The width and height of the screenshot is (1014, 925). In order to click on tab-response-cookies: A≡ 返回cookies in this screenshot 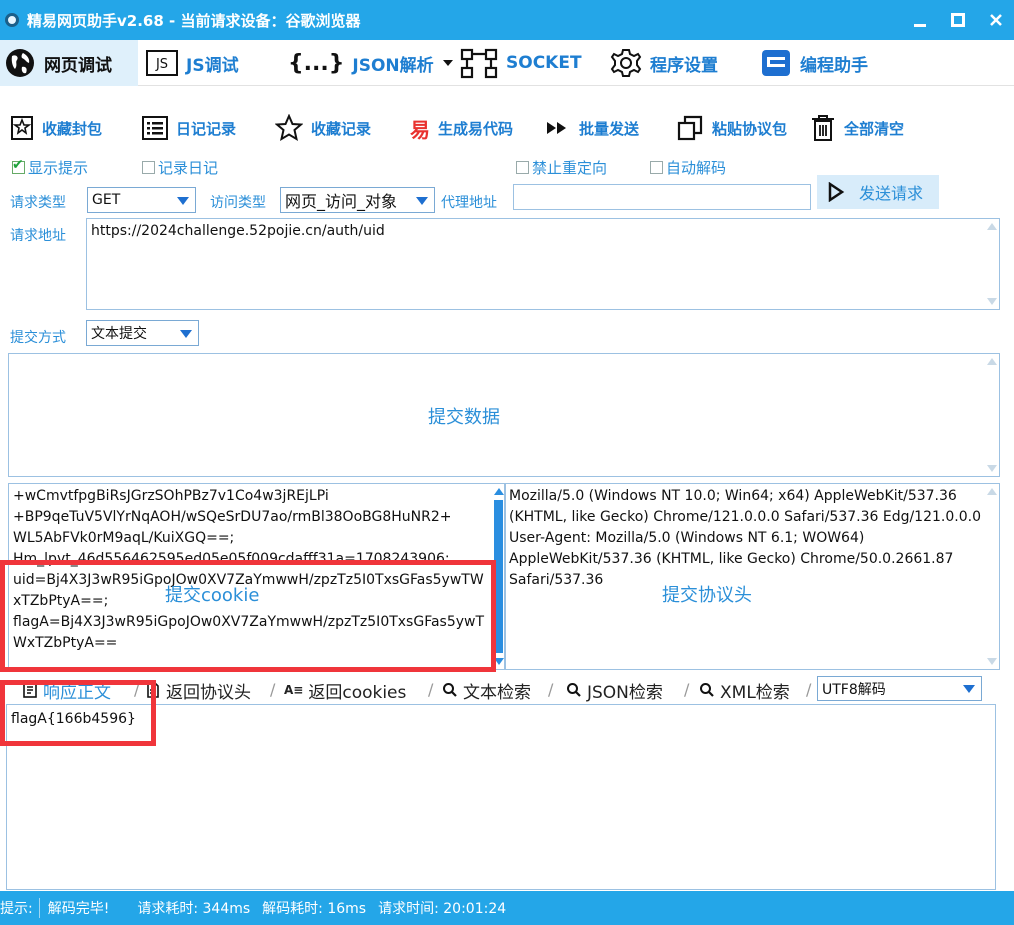, I will do `click(345, 690)`.